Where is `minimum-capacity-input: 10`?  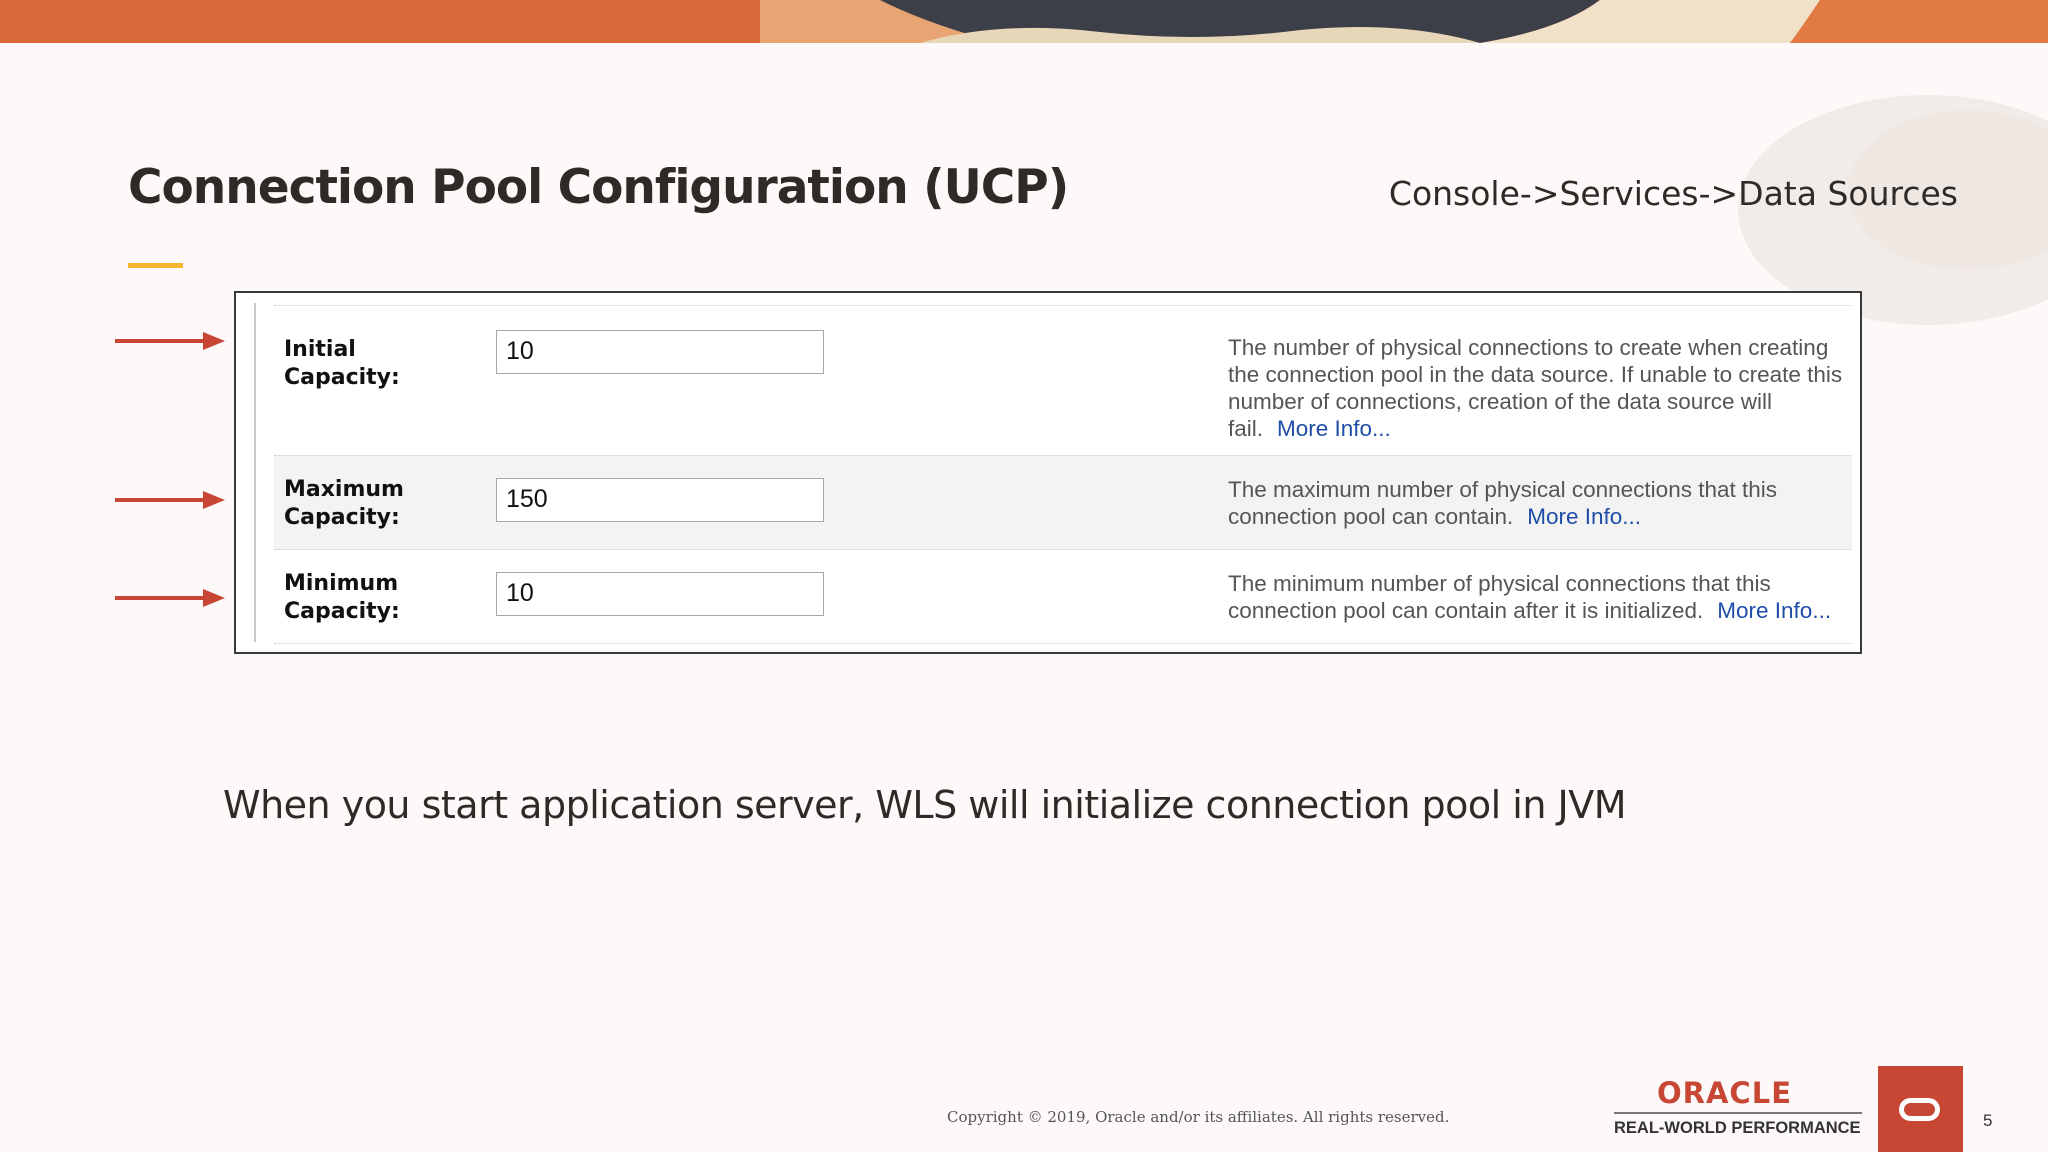
minimum-capacity-input: 10 is located at coordinates (660, 594).